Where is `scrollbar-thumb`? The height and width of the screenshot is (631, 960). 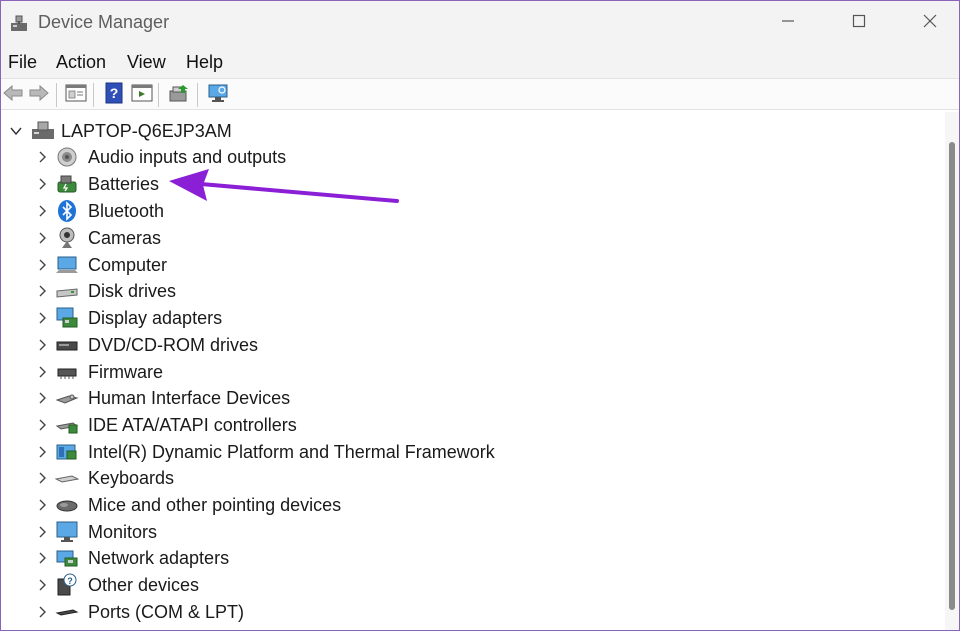 scrollbar-thumb is located at coordinates (952, 376).